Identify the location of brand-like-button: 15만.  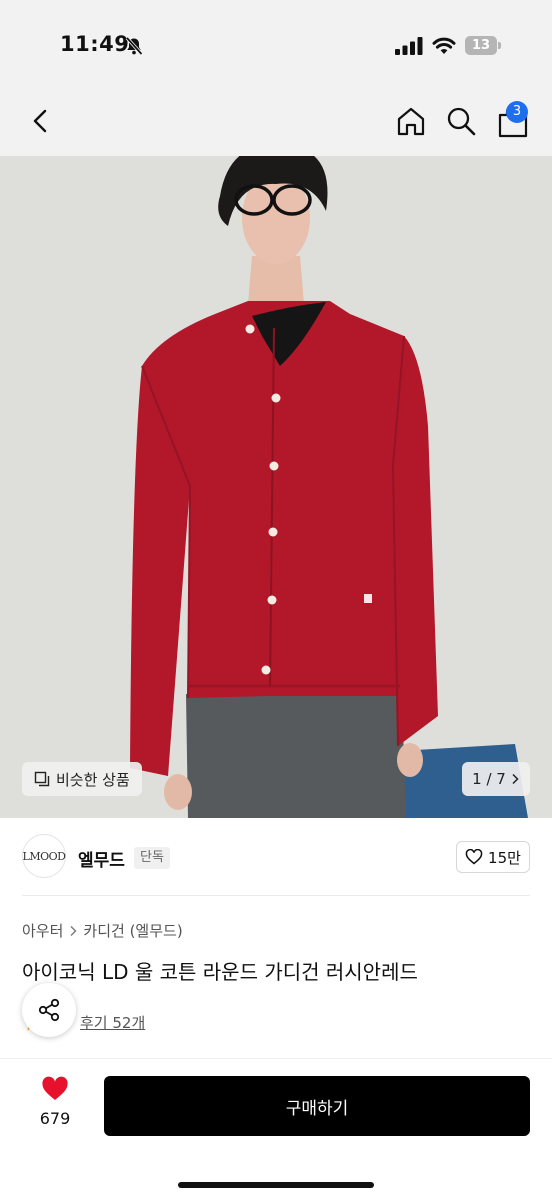
(493, 857).